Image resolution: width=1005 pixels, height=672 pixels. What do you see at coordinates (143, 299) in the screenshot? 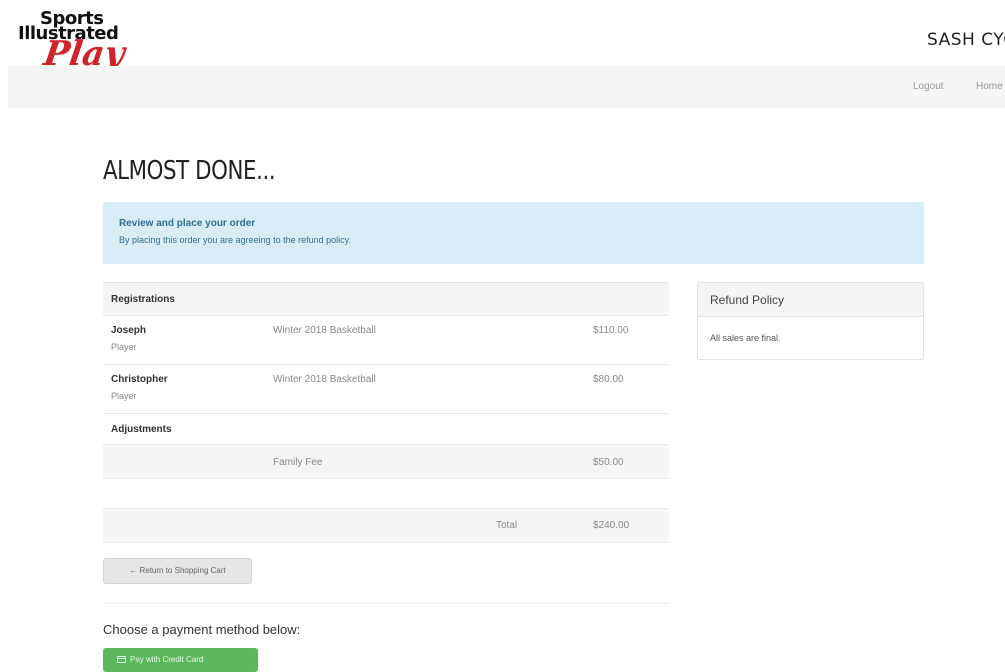
I see `registrations-header: Registrations` at bounding box center [143, 299].